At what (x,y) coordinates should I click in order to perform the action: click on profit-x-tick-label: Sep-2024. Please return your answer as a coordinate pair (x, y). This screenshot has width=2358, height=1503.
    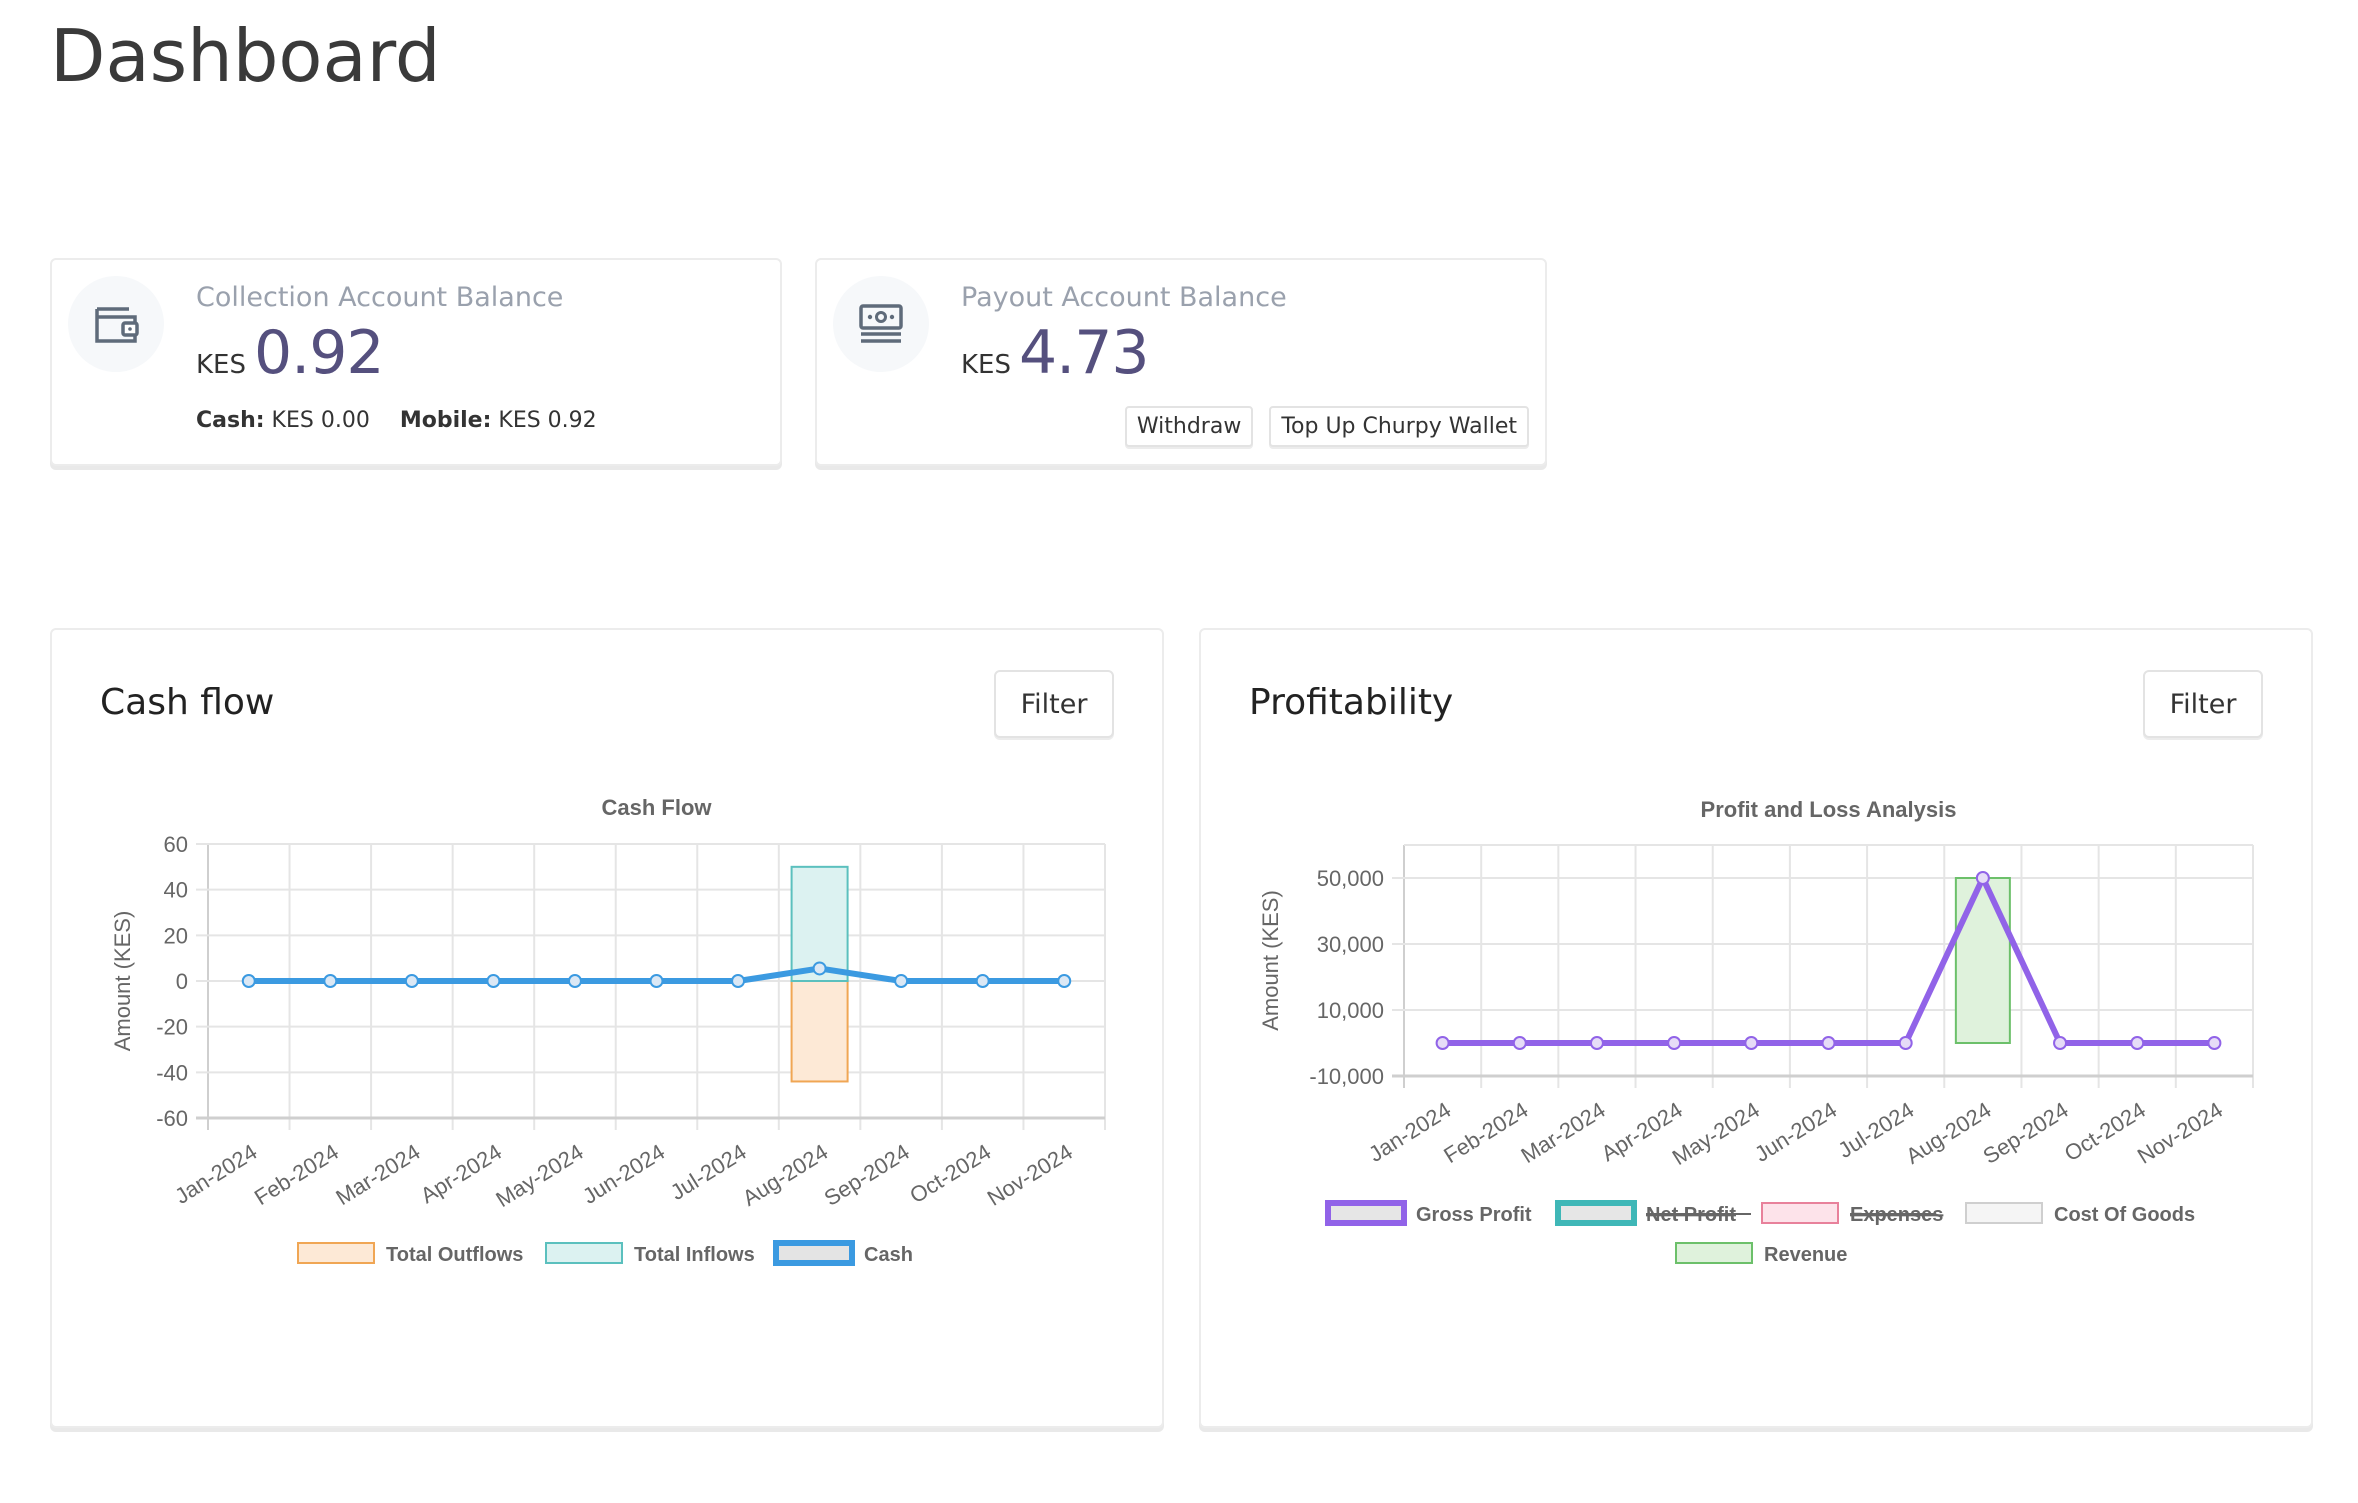
    Looking at the image, I should click on (2026, 1133).